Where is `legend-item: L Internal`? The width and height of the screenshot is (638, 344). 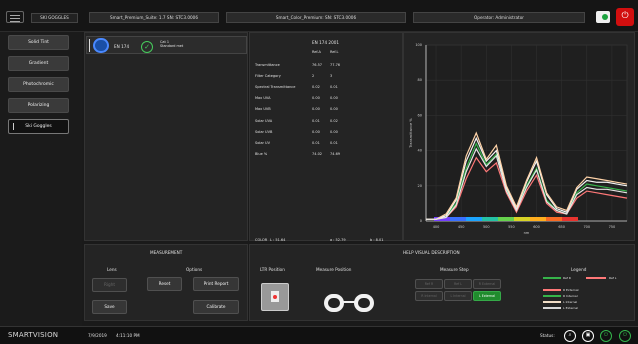 legend-item: L Internal is located at coordinates (564, 302).